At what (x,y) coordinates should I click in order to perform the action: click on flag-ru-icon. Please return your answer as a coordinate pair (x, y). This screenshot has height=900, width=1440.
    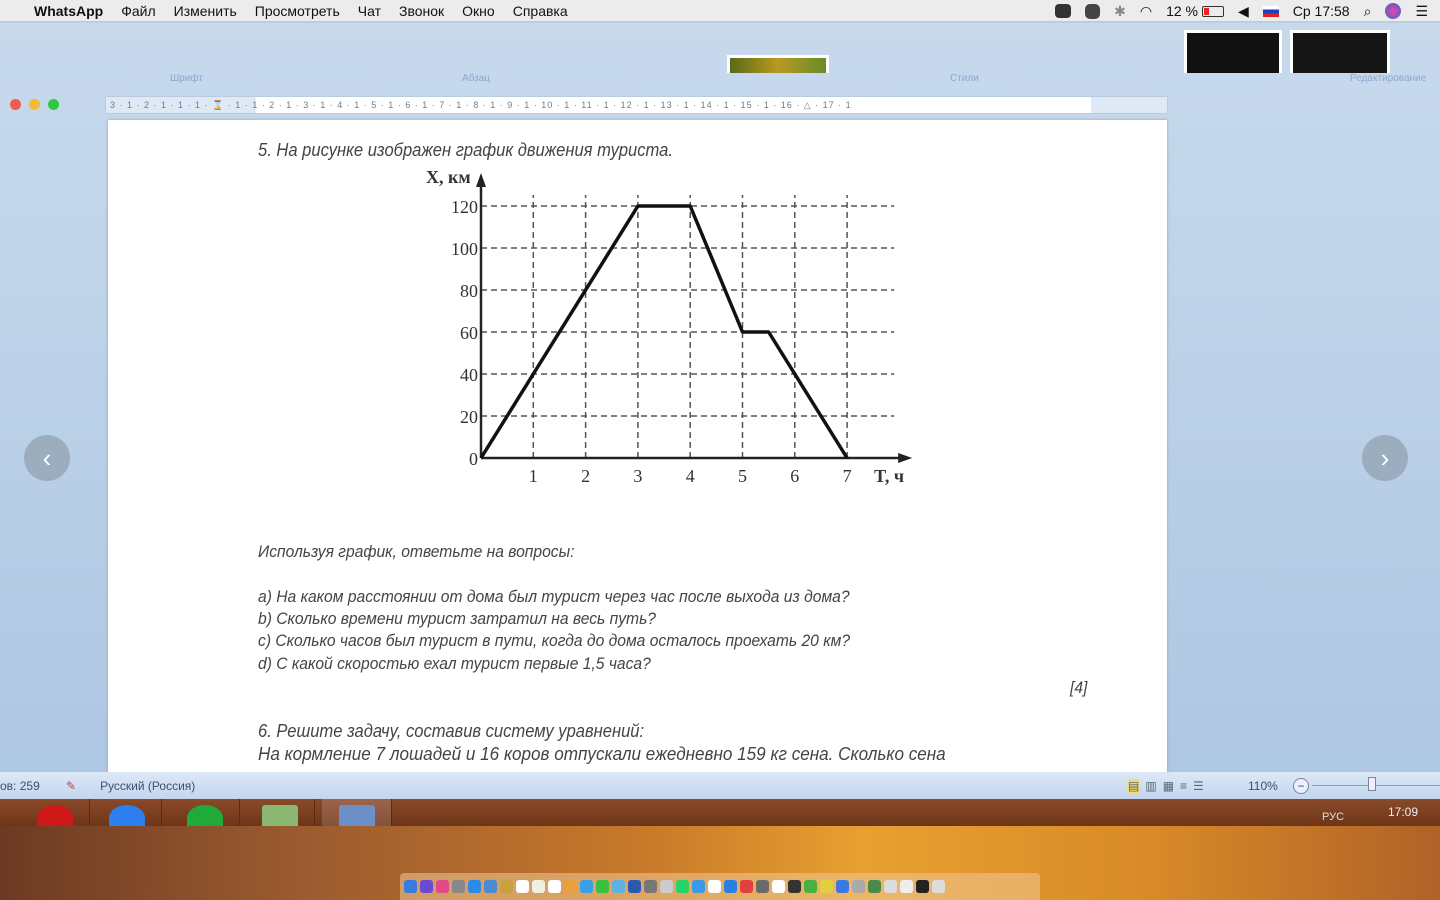
    Looking at the image, I should click on (1270, 11).